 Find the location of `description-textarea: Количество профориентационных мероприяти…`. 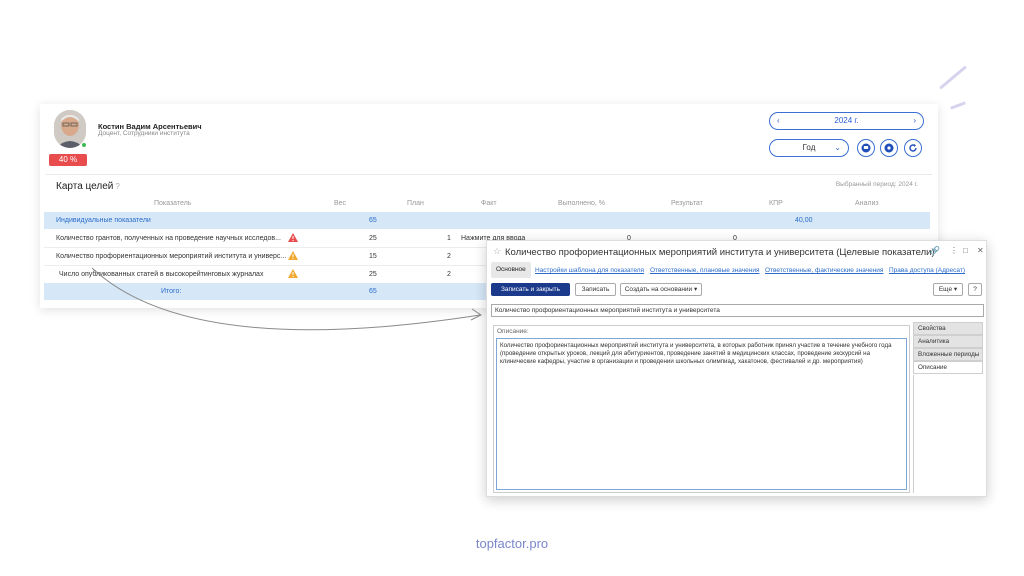

description-textarea: Количество профориентационных мероприяти… is located at coordinates (701, 414).